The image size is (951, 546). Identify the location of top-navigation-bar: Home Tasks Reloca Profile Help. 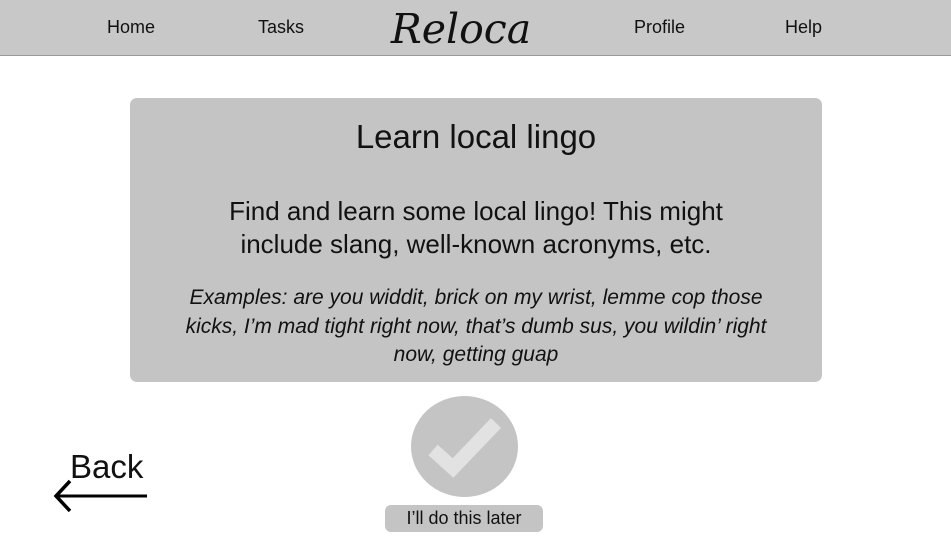
(475, 28).